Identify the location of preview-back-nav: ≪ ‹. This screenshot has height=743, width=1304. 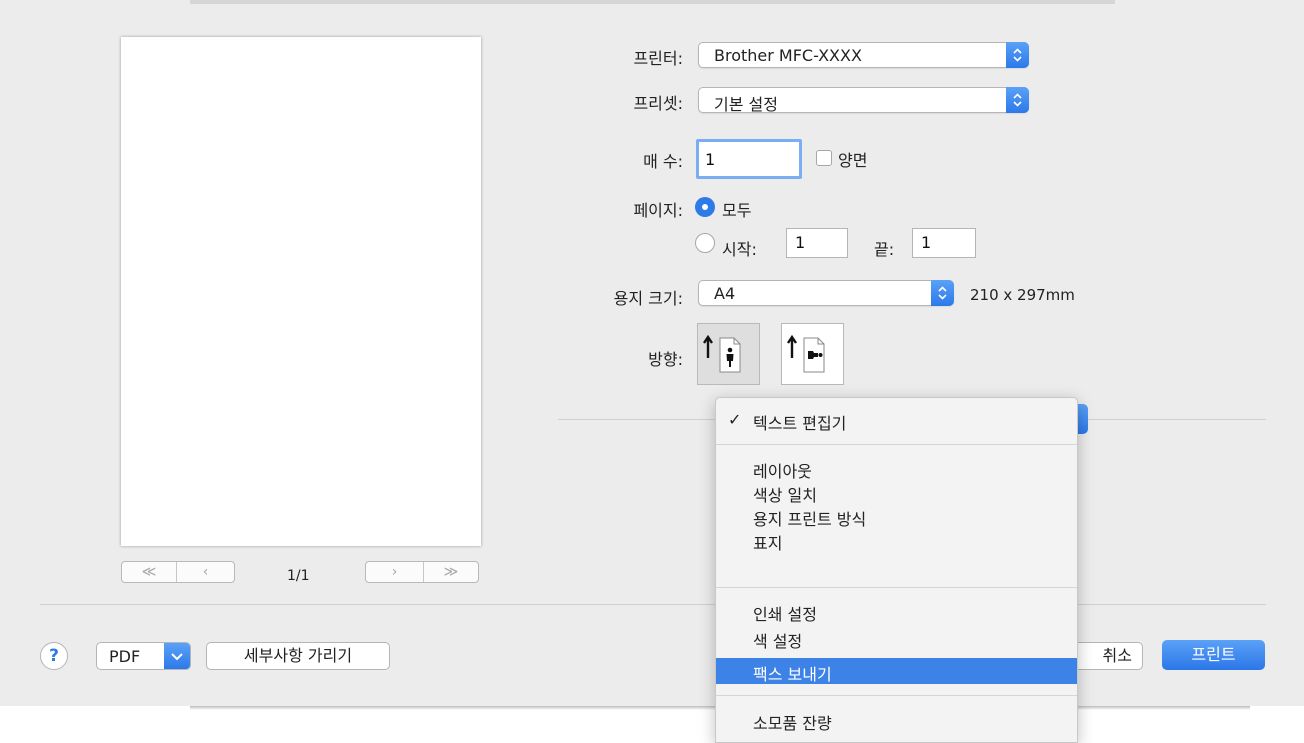
(178, 572).